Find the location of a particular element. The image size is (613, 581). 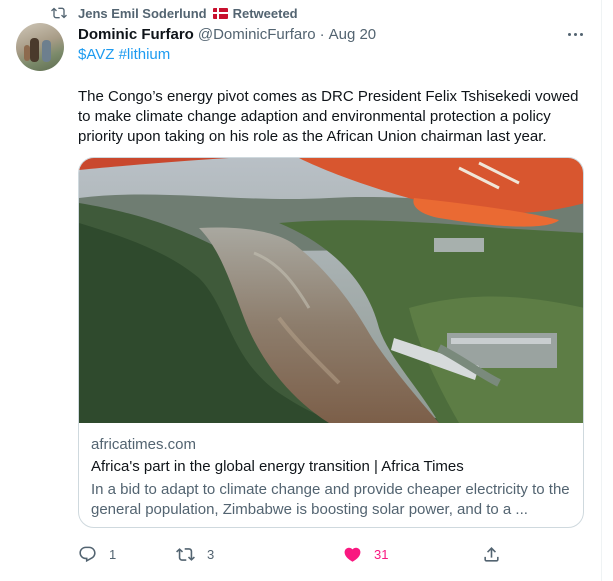

share-button is located at coordinates (491, 554).